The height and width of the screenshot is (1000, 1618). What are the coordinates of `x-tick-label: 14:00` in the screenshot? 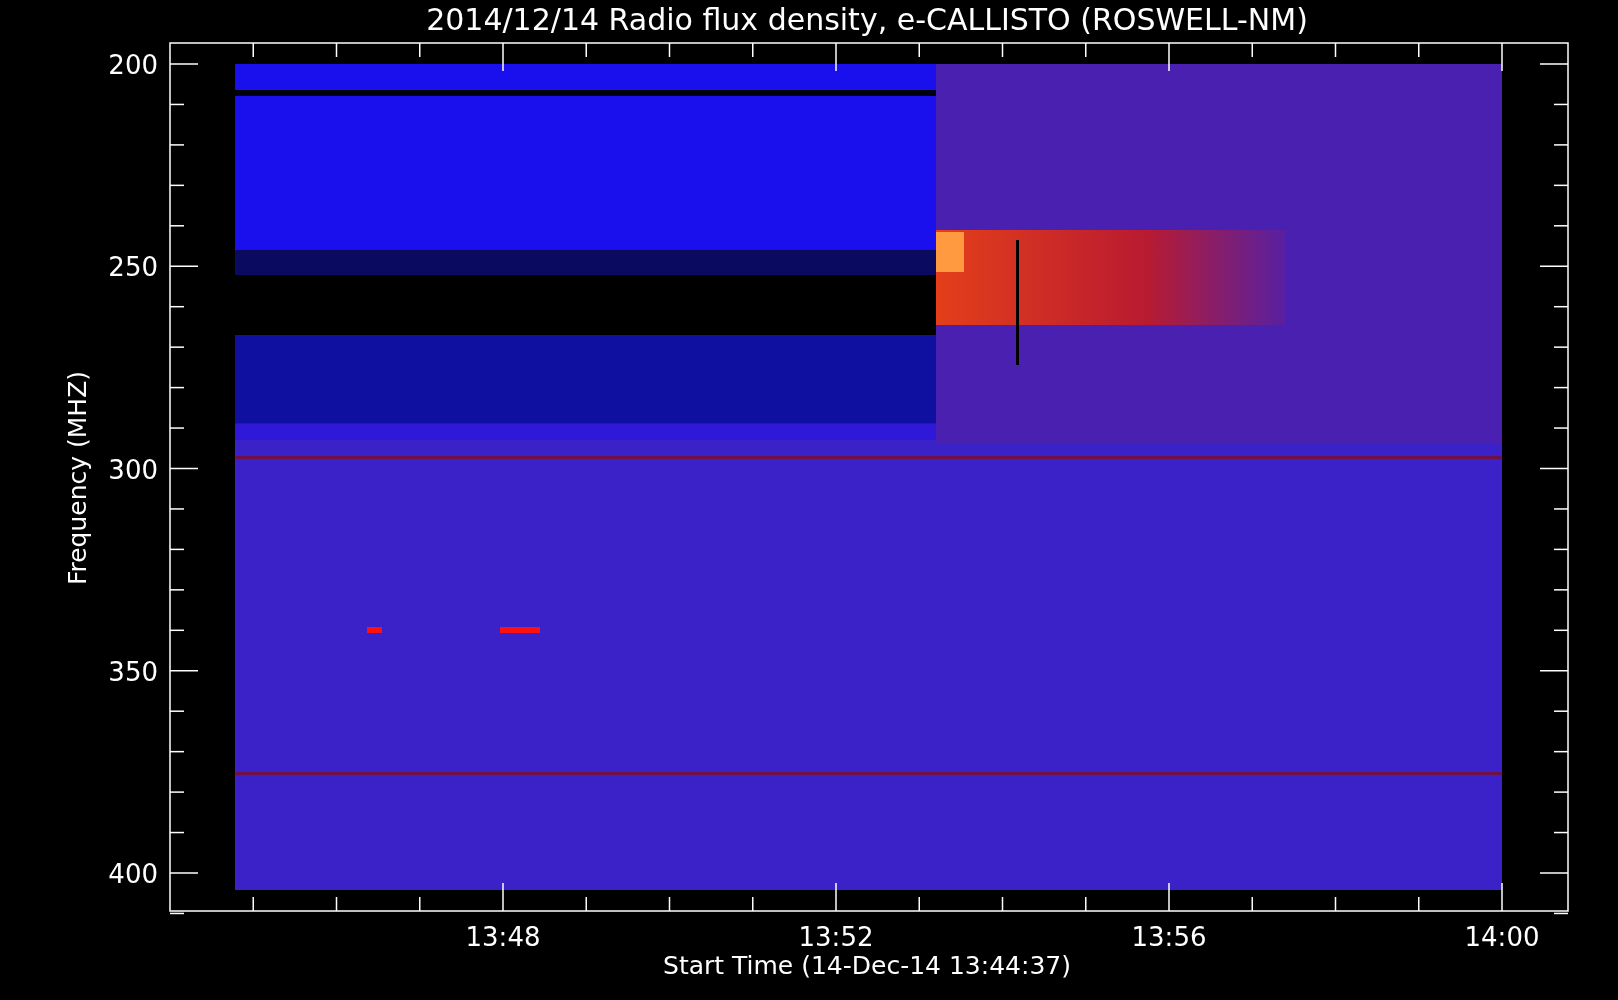 It's located at (1502, 937).